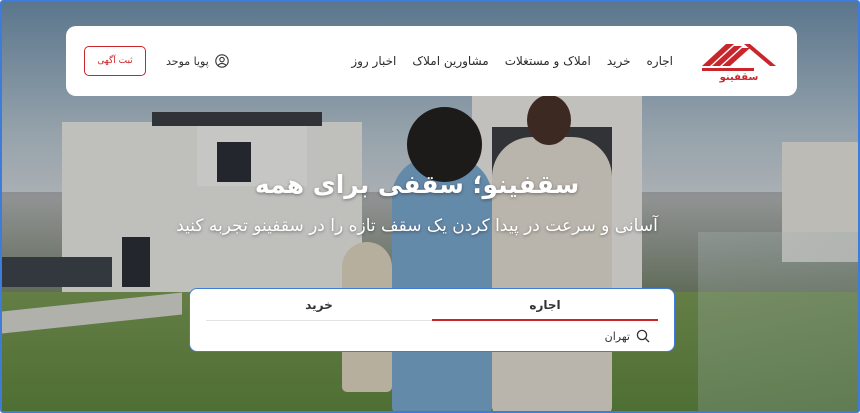 The image size is (860, 413). I want to click on header-actions: ثبت آگهی پویا موحد, so click(156, 61).